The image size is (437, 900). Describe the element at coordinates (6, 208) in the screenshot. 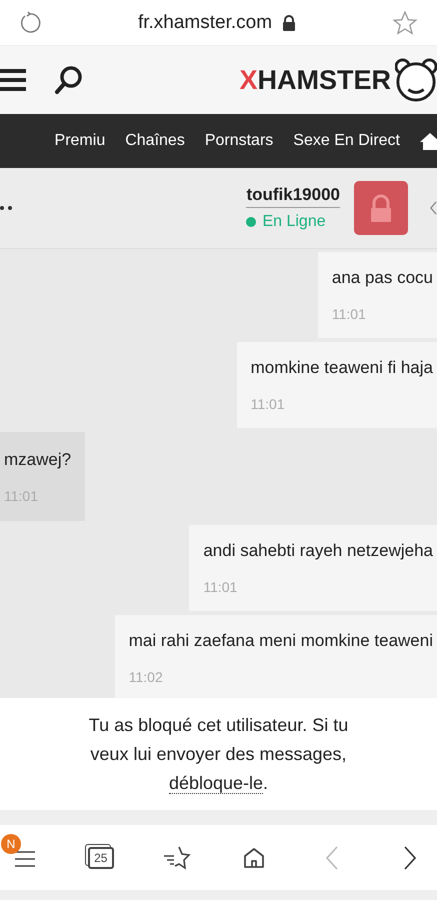

I see `more-icon` at that location.